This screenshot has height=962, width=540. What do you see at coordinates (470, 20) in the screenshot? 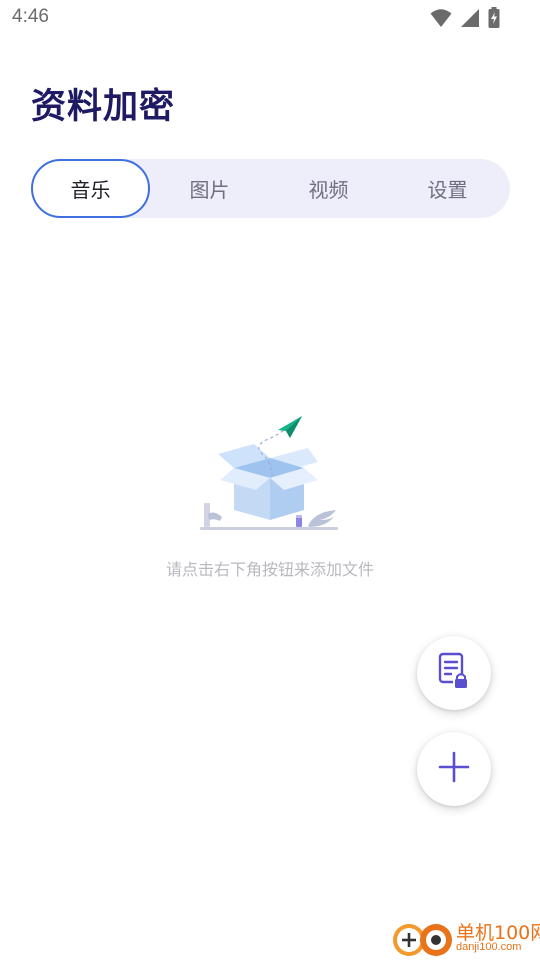
I see `cellular-signal-icon` at bounding box center [470, 20].